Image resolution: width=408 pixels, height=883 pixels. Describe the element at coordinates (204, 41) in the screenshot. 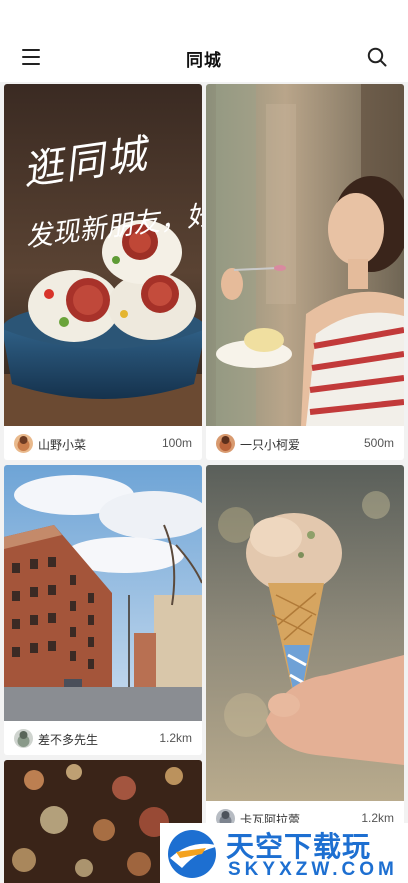

I see `top-bar: 同城` at that location.